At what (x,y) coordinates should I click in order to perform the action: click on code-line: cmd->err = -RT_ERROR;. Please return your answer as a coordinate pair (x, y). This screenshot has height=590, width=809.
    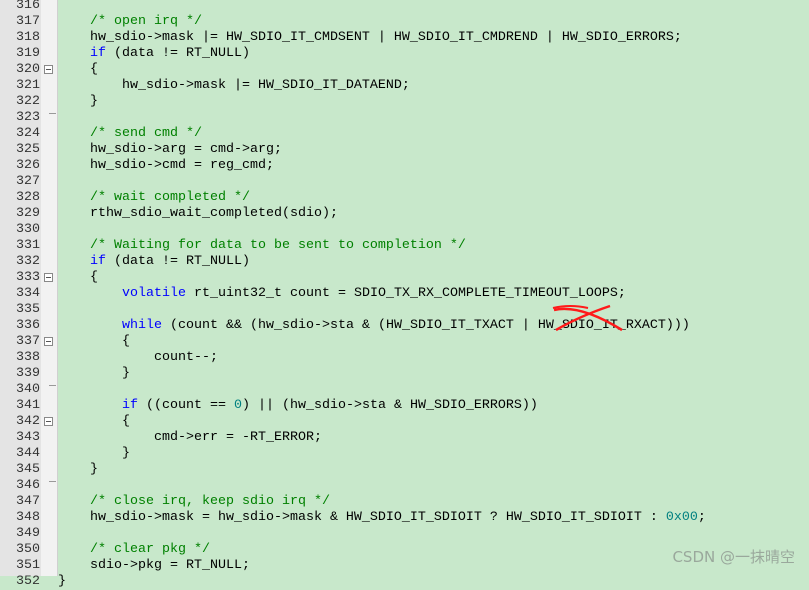
    Looking at the image, I should click on (190, 438).